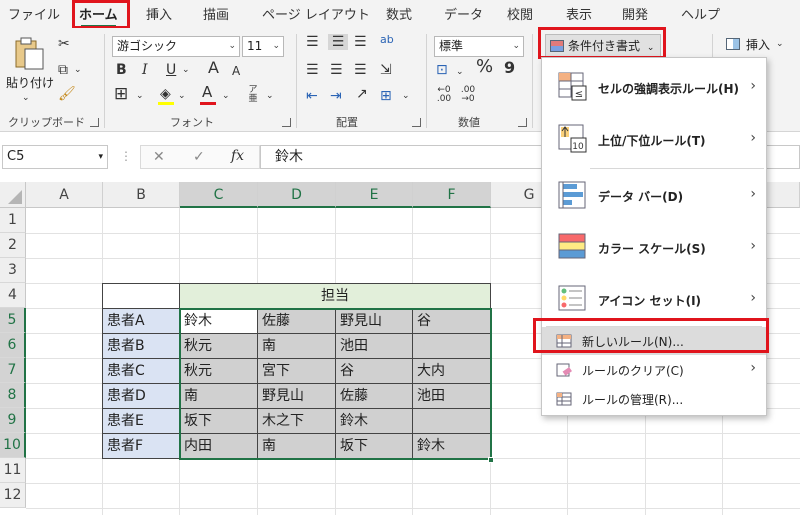 Image resolution: width=800 pixels, height=515 pixels. I want to click on column-header-e: E, so click(374, 195).